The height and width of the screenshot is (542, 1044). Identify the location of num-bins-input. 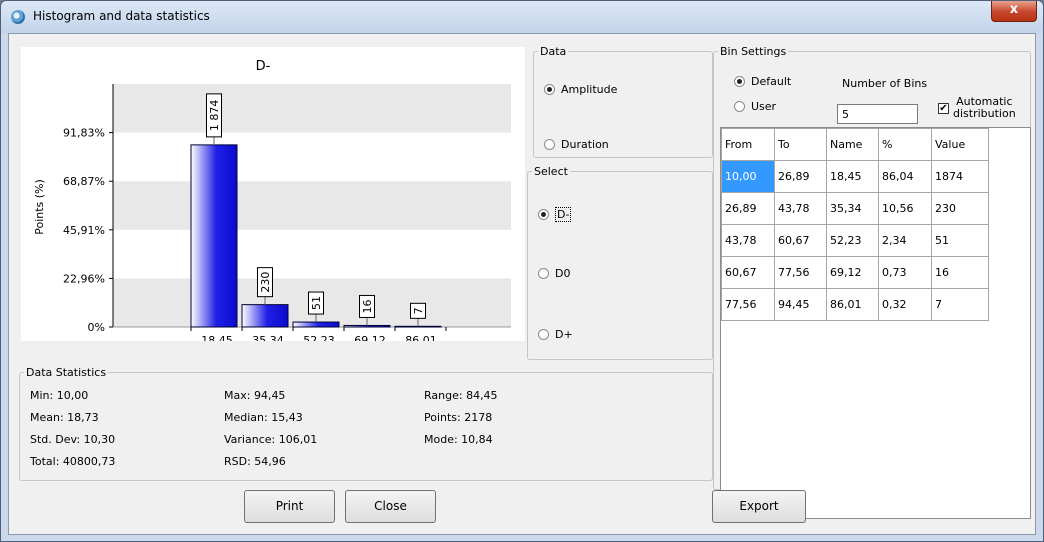
(877, 114).